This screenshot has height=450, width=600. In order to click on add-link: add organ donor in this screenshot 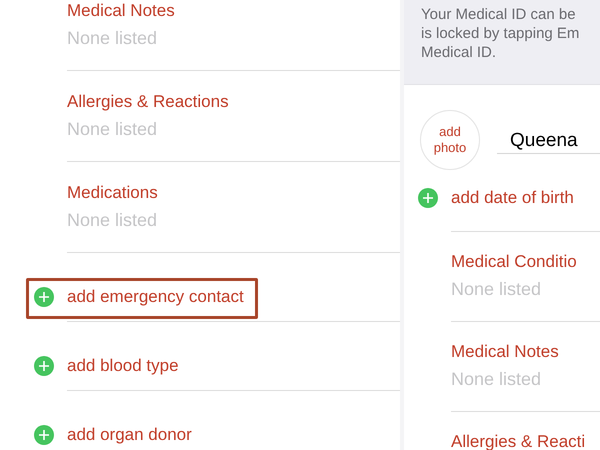, I will do `click(129, 435)`.